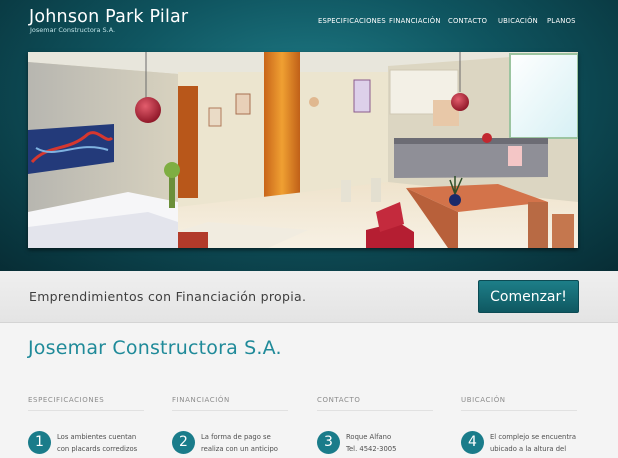 The image size is (618, 458). Describe the element at coordinates (236, 437) in the screenshot. I see `feature-line: La forma de pago se` at that location.